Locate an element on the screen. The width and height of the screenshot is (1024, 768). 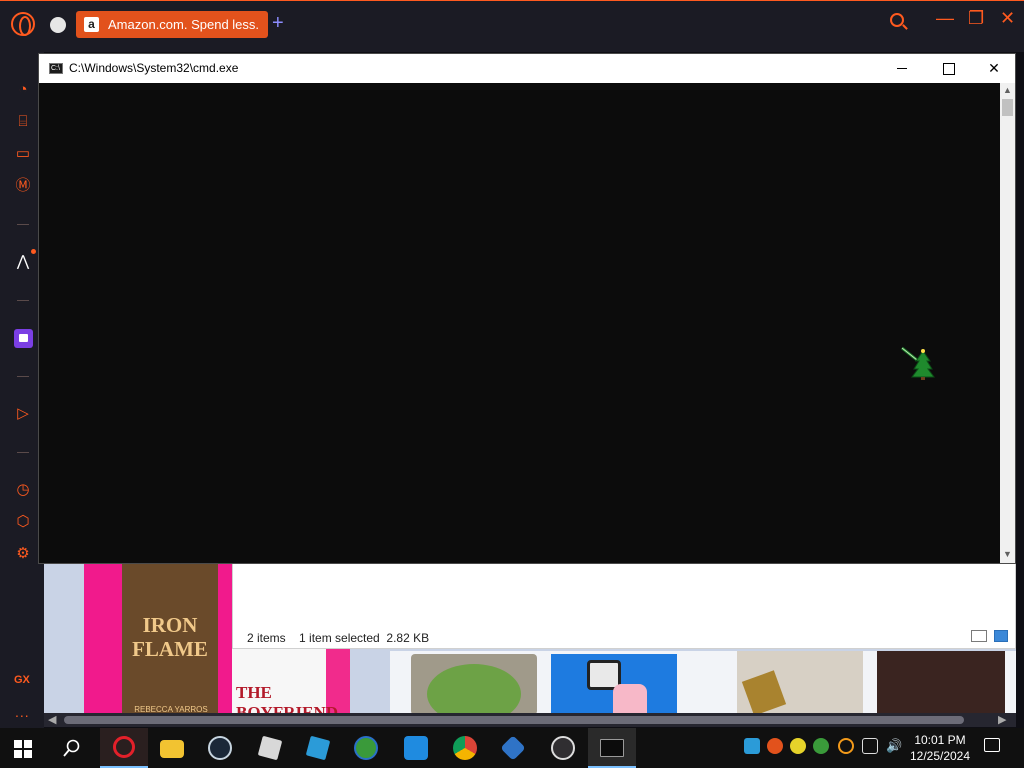
opera-tray-icon is located at coordinates (775, 746).